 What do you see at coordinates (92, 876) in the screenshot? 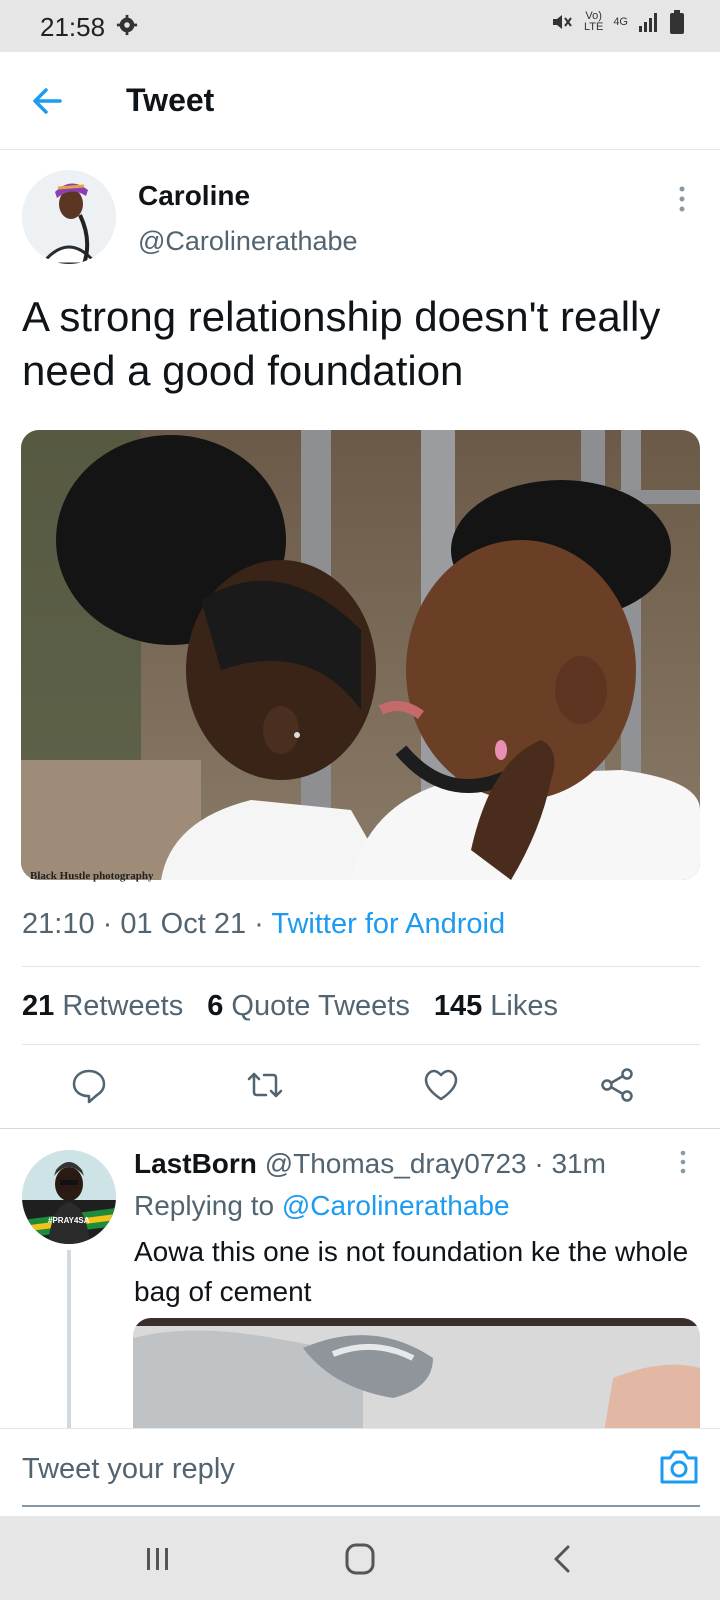
I see `photo-credit-text: Black Hustle photography` at bounding box center [92, 876].